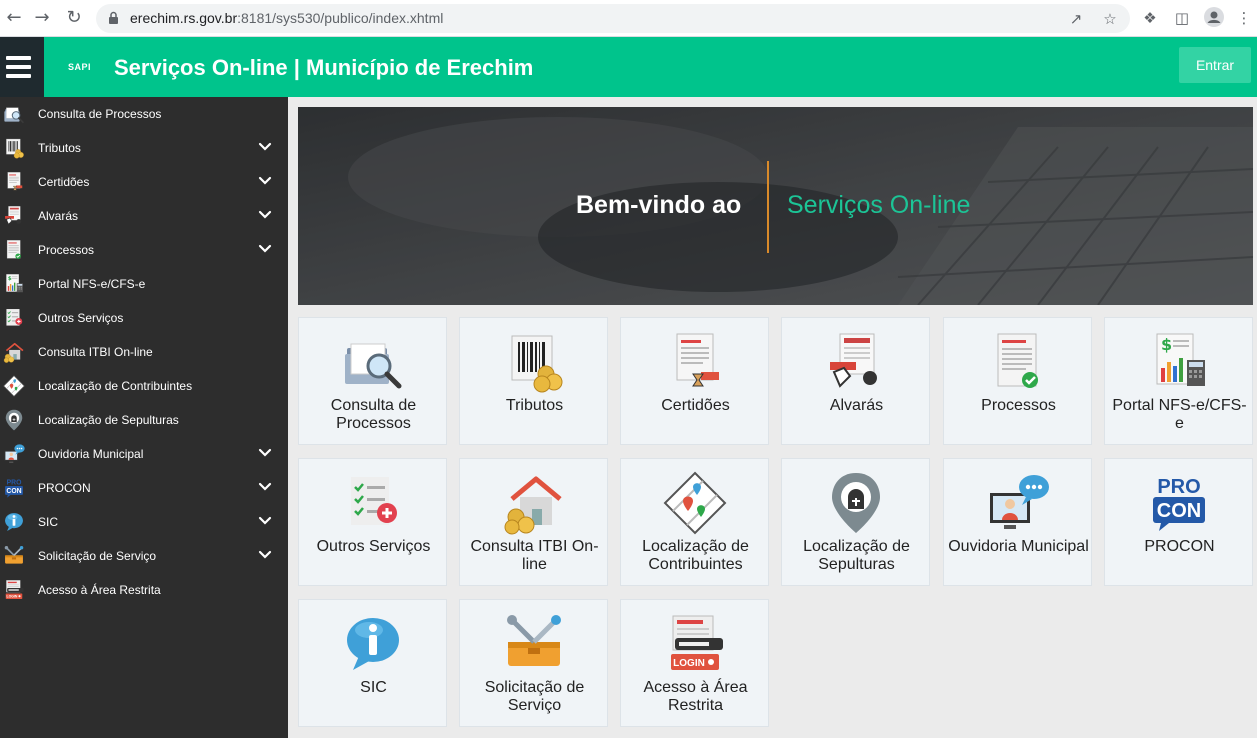  What do you see at coordinates (48, 522) in the screenshot?
I see `sidebar-item-label: SIC` at bounding box center [48, 522].